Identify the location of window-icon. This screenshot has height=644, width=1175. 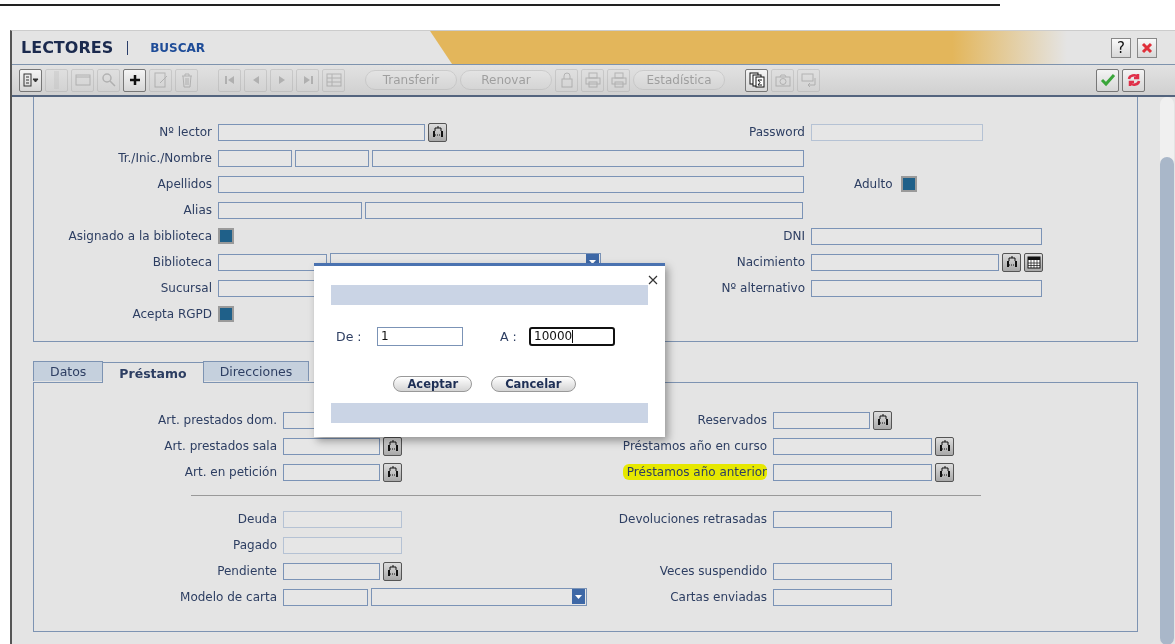
(82, 80).